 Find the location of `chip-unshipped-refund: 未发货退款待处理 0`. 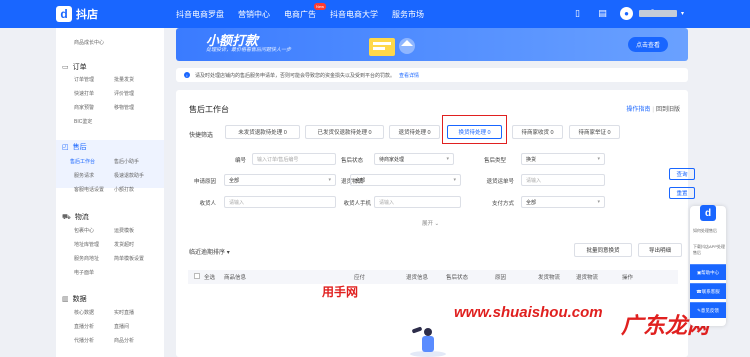

chip-unshipped-refund: 未发货退款待处理 0 is located at coordinates (262, 132).